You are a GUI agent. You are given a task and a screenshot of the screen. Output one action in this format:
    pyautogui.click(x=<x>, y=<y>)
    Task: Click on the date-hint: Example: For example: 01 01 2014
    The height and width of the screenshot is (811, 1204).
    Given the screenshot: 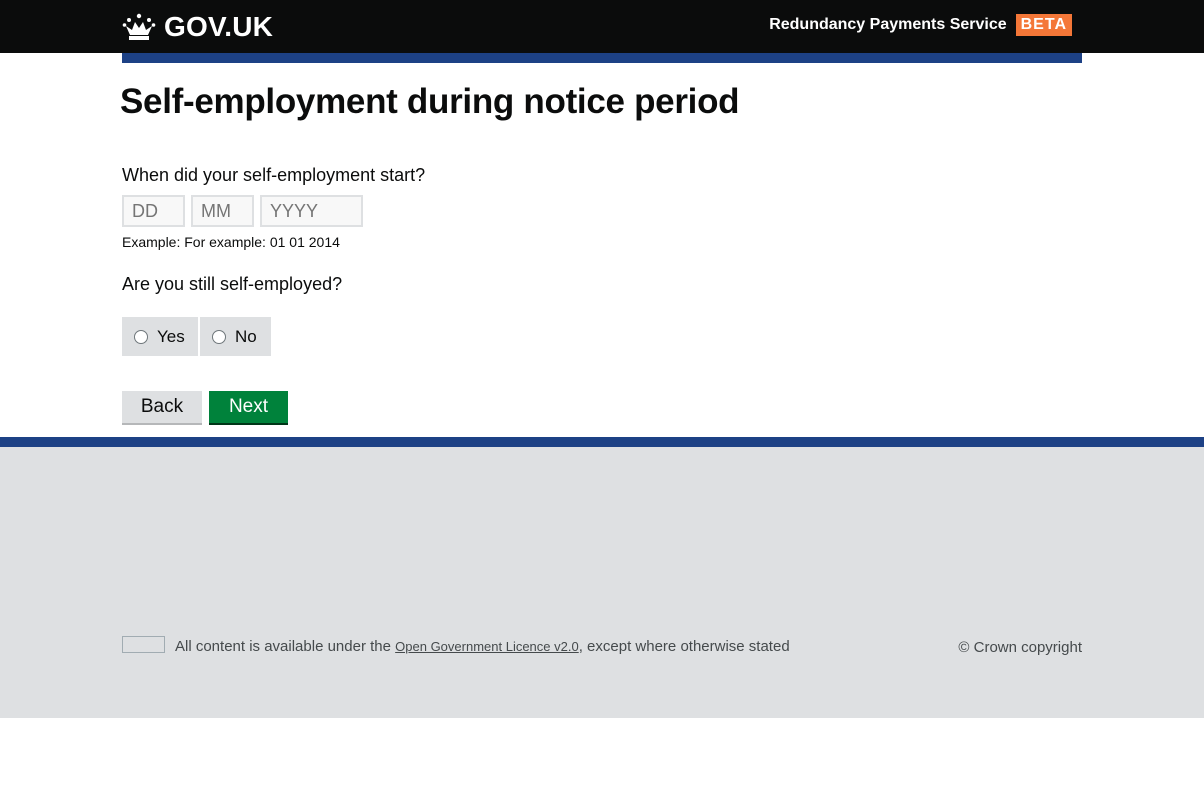 What is the action you would take?
    pyautogui.click(x=231, y=242)
    